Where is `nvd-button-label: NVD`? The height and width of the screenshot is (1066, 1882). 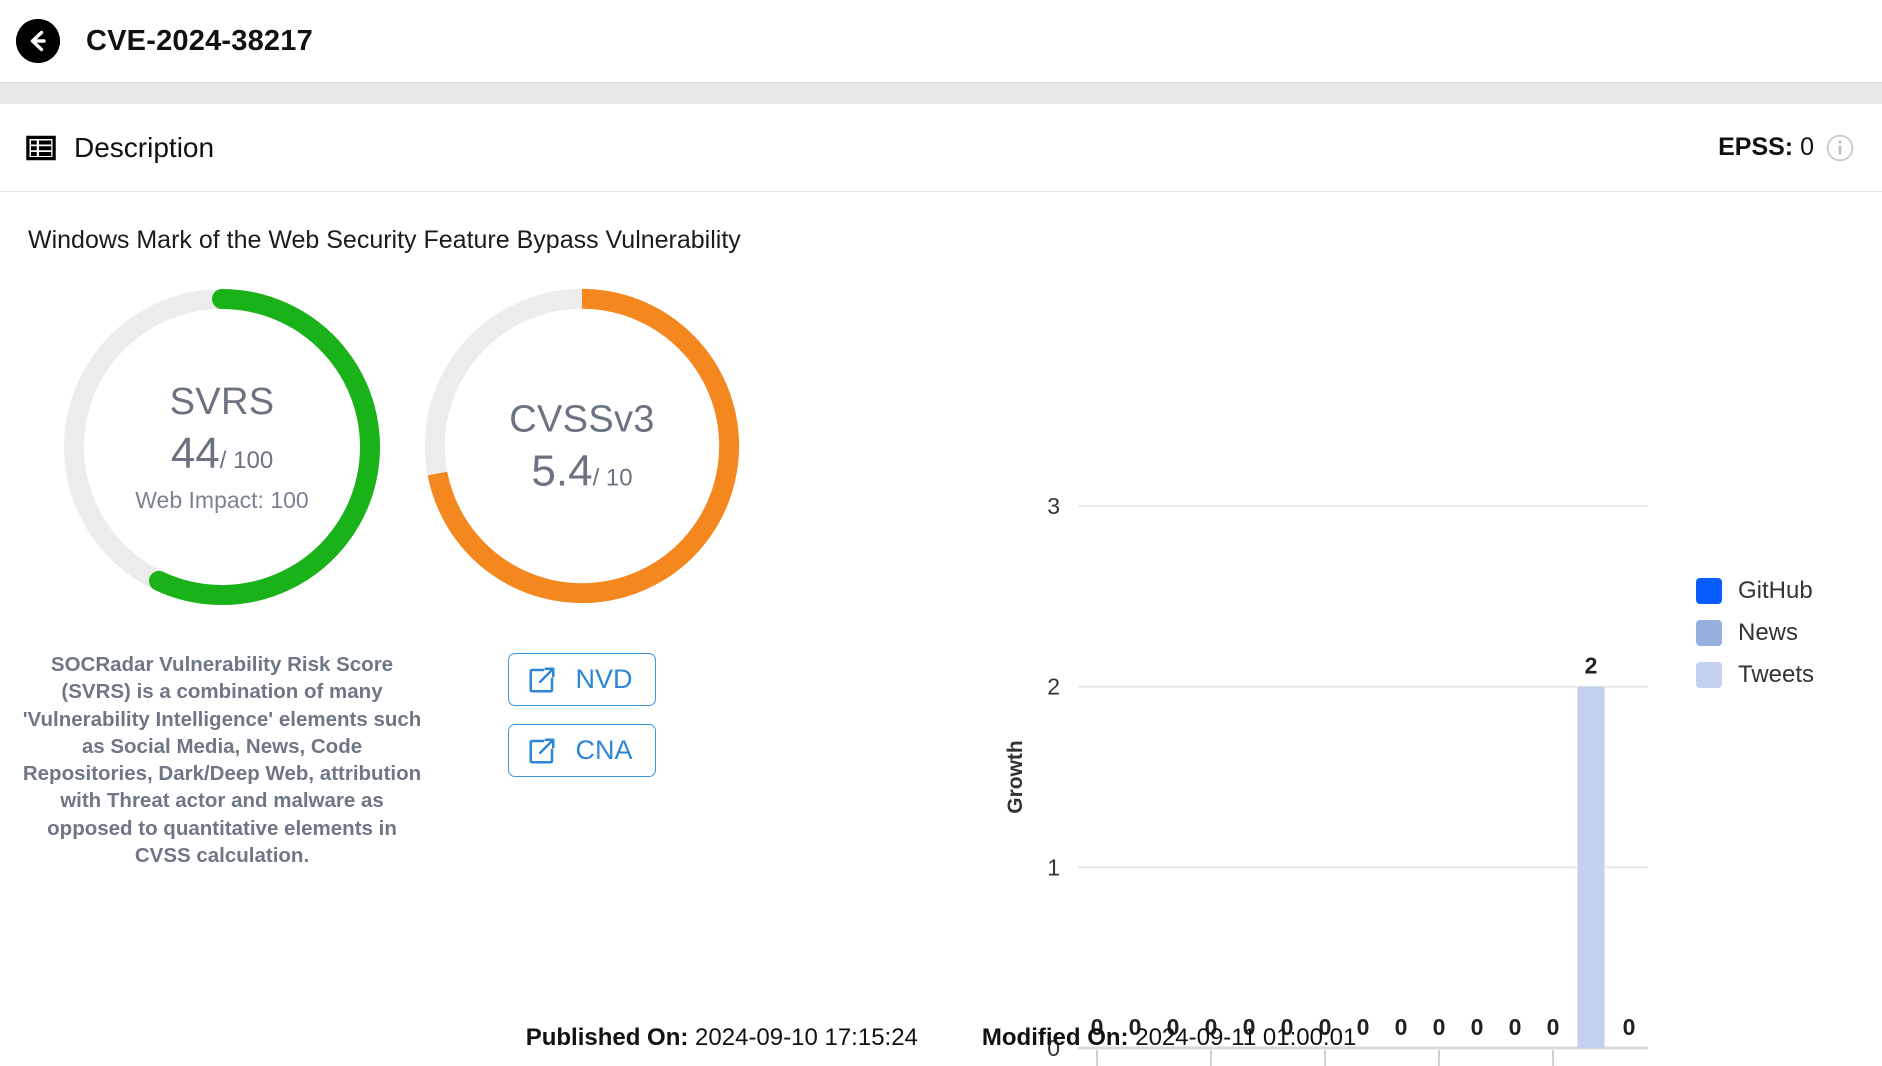
nvd-button-label: NVD is located at coordinates (604, 679).